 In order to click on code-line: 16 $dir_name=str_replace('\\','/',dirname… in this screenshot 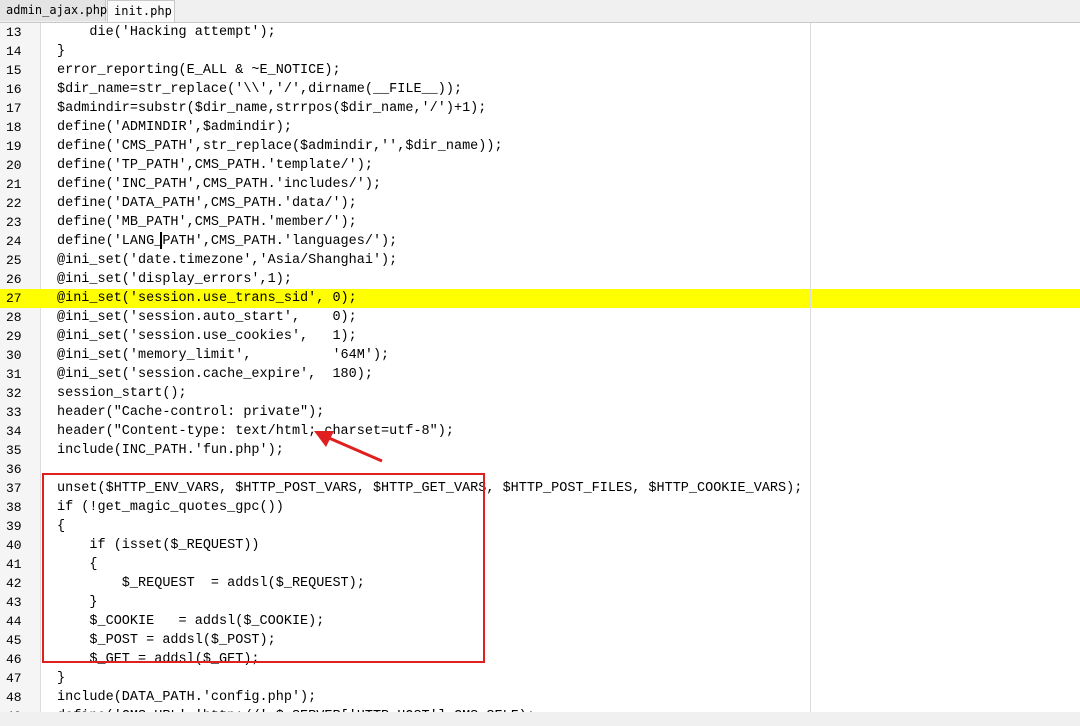, I will do `click(540, 89)`.